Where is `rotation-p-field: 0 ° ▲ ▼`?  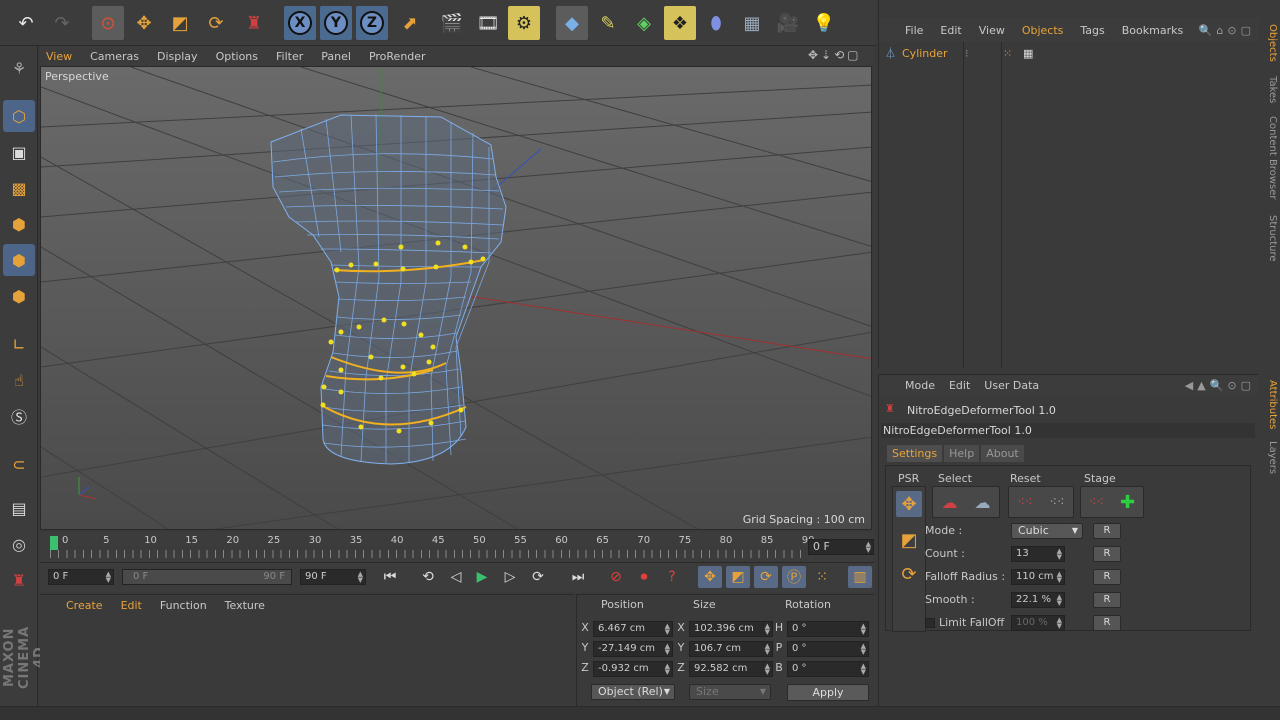 rotation-p-field: 0 ° ▲ ▼ is located at coordinates (828, 649).